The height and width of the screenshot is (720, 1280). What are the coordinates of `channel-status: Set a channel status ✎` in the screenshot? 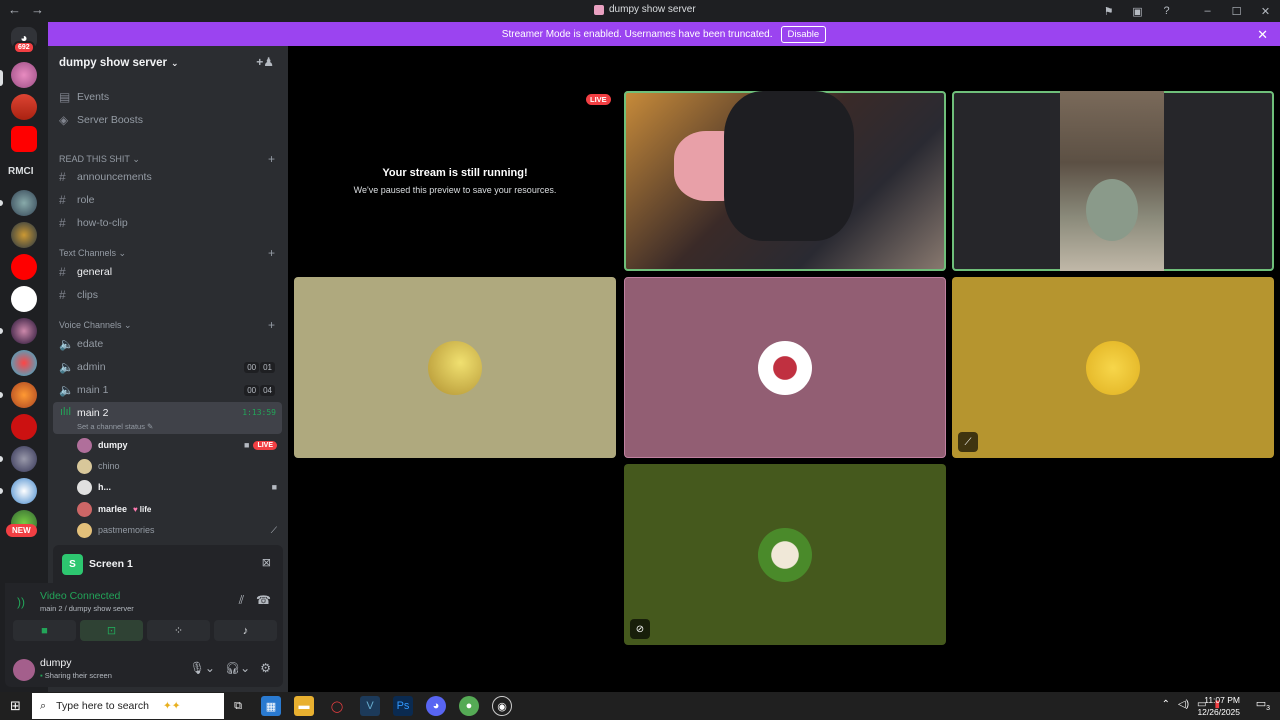 It's located at (115, 426).